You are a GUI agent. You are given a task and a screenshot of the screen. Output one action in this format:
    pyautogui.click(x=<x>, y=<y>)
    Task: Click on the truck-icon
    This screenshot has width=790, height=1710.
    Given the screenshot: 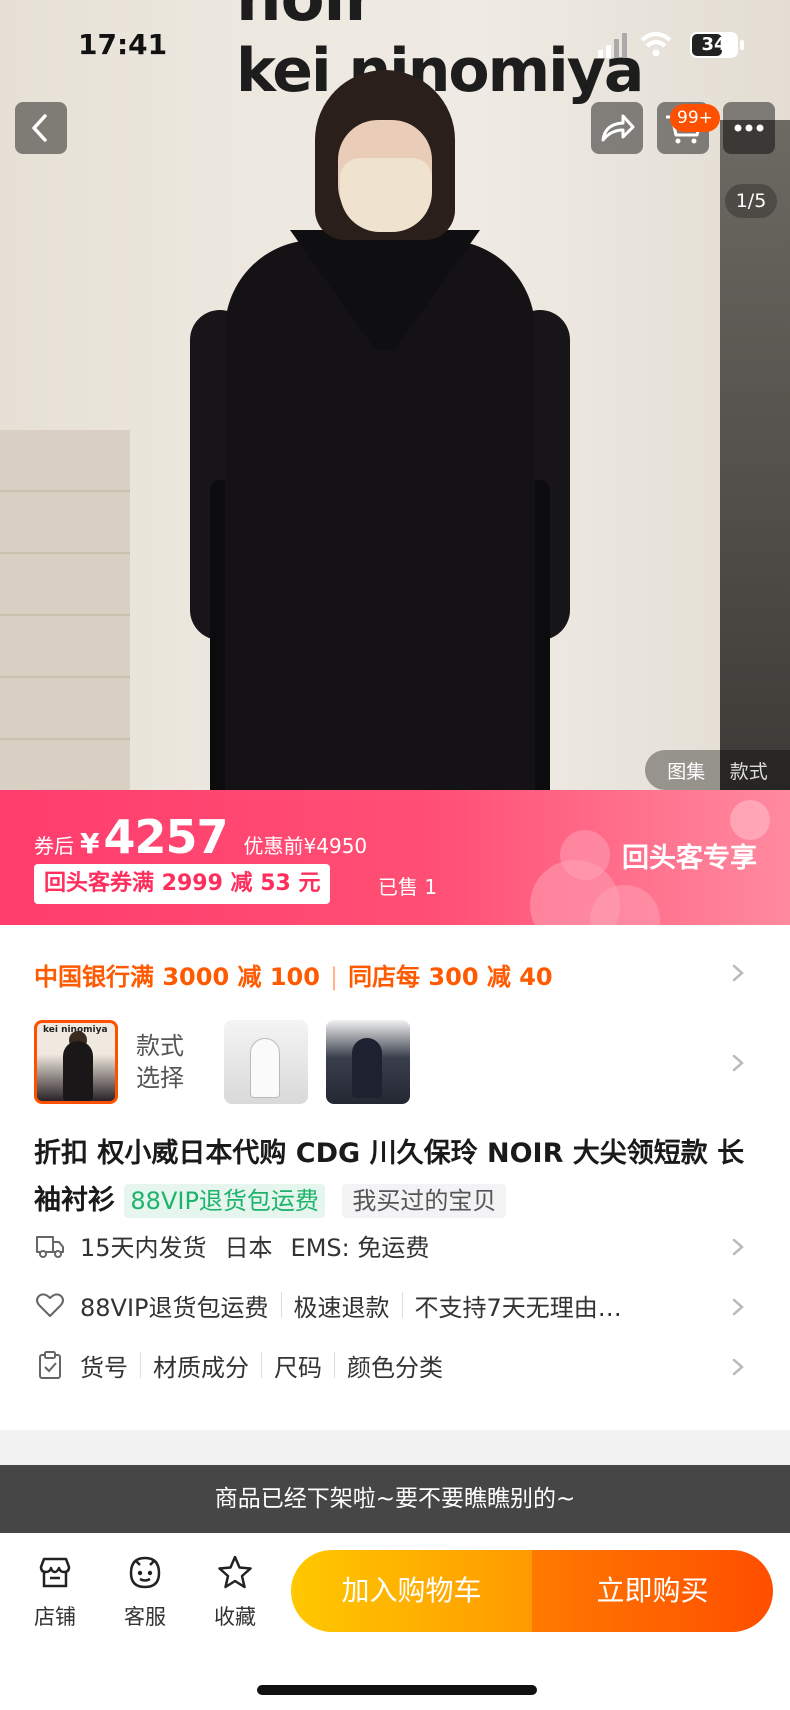 What is the action you would take?
    pyautogui.click(x=50, y=1247)
    